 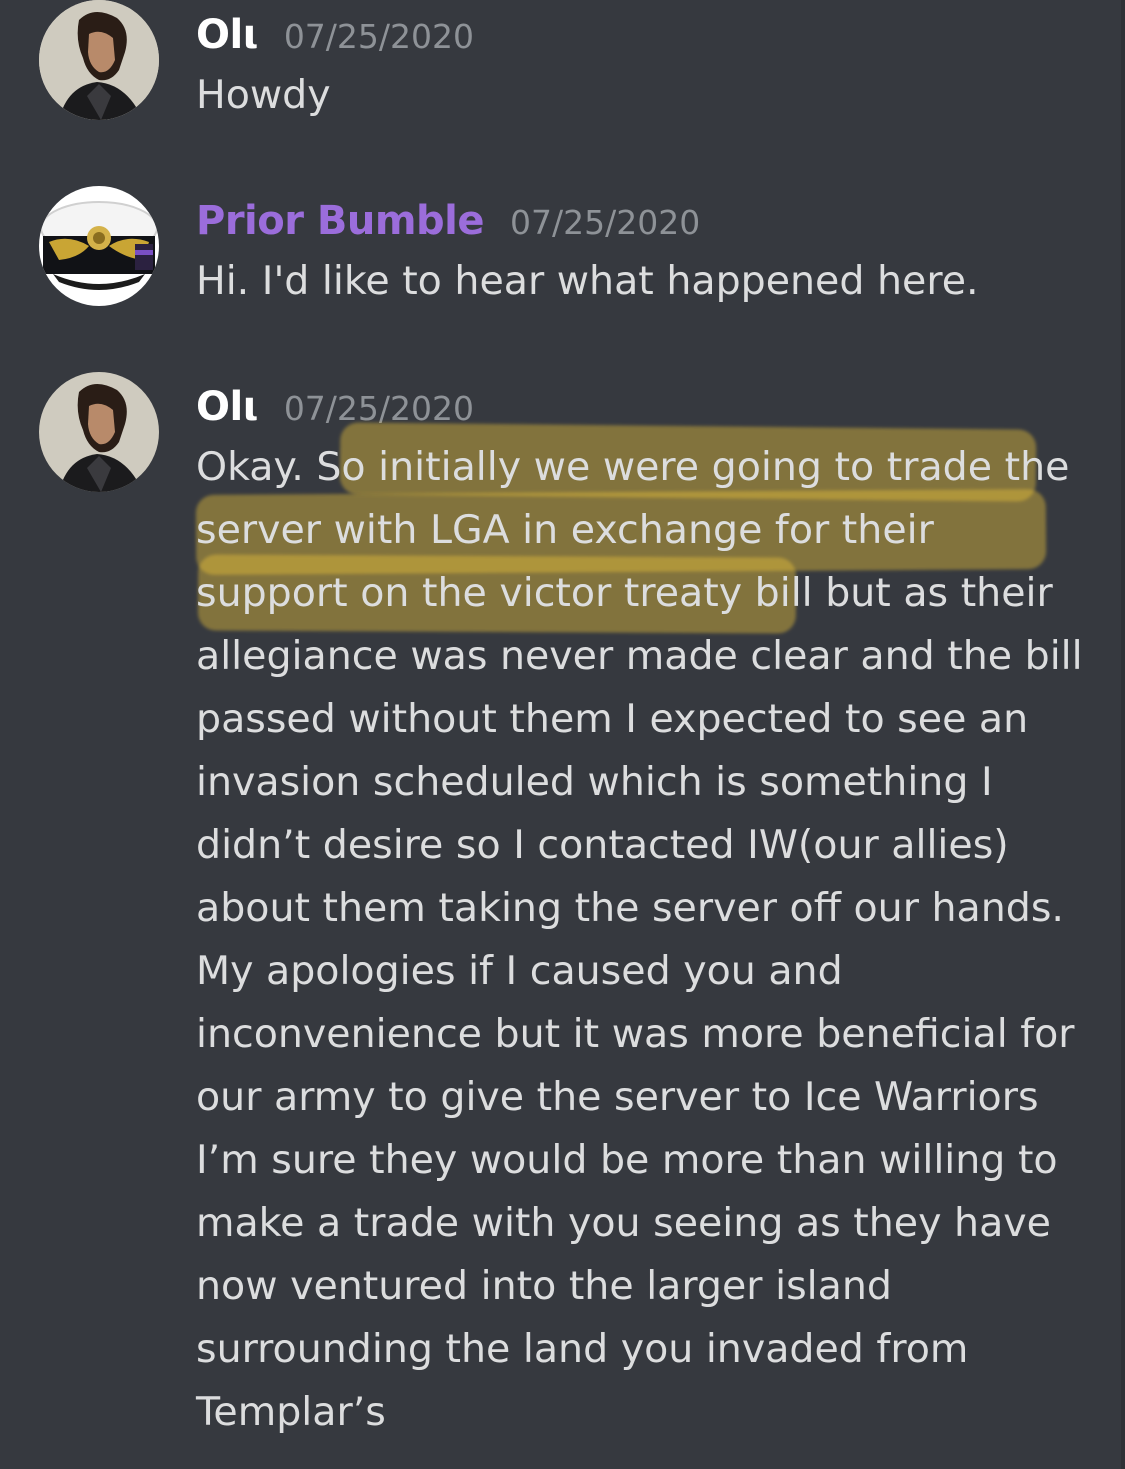 I want to click on message-line: now ventured into the larger island, so click(x=544, y=1286).